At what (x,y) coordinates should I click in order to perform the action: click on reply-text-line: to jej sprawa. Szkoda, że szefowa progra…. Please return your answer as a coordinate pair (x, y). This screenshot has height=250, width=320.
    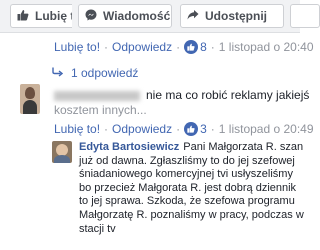
    Looking at the image, I should click on (187, 201).